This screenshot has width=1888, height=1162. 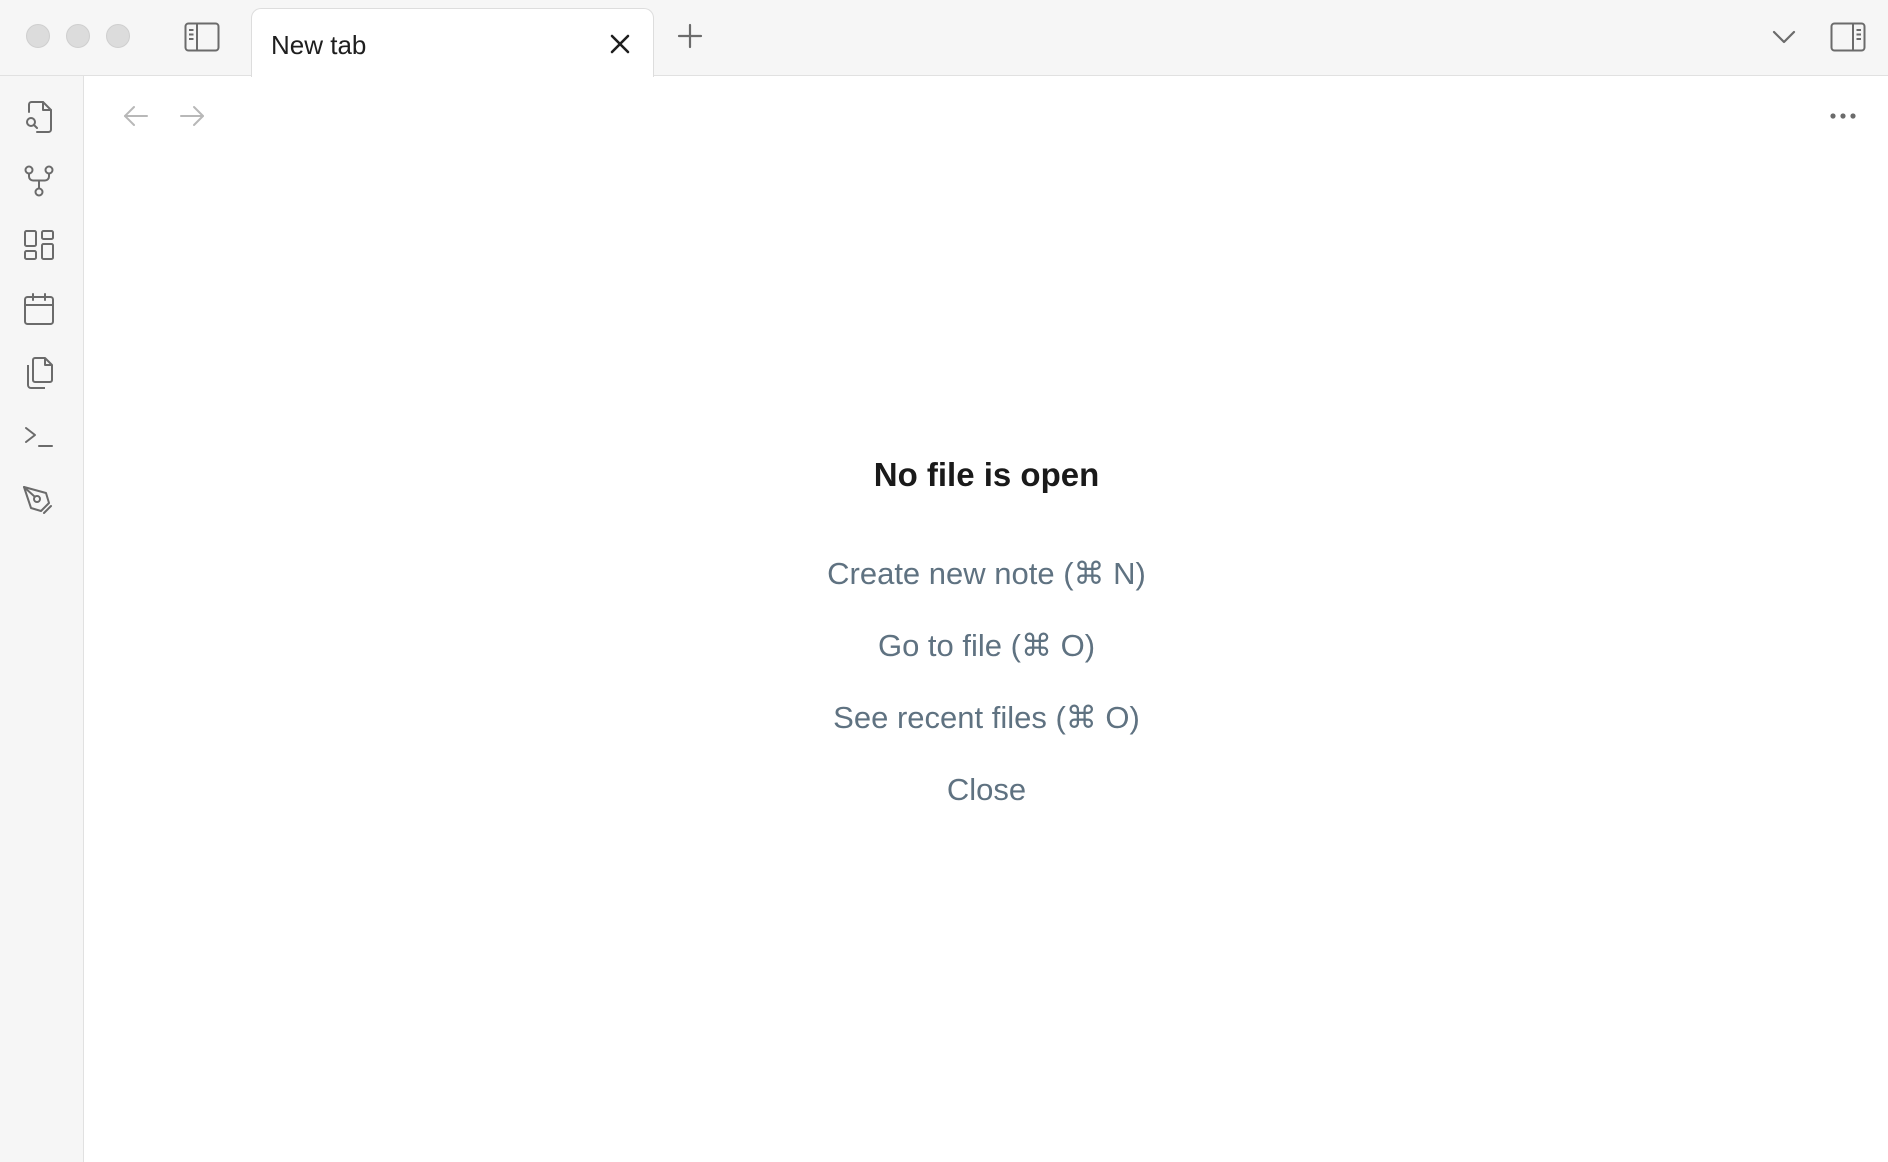 I want to click on window-close-button, so click(x=38, y=36).